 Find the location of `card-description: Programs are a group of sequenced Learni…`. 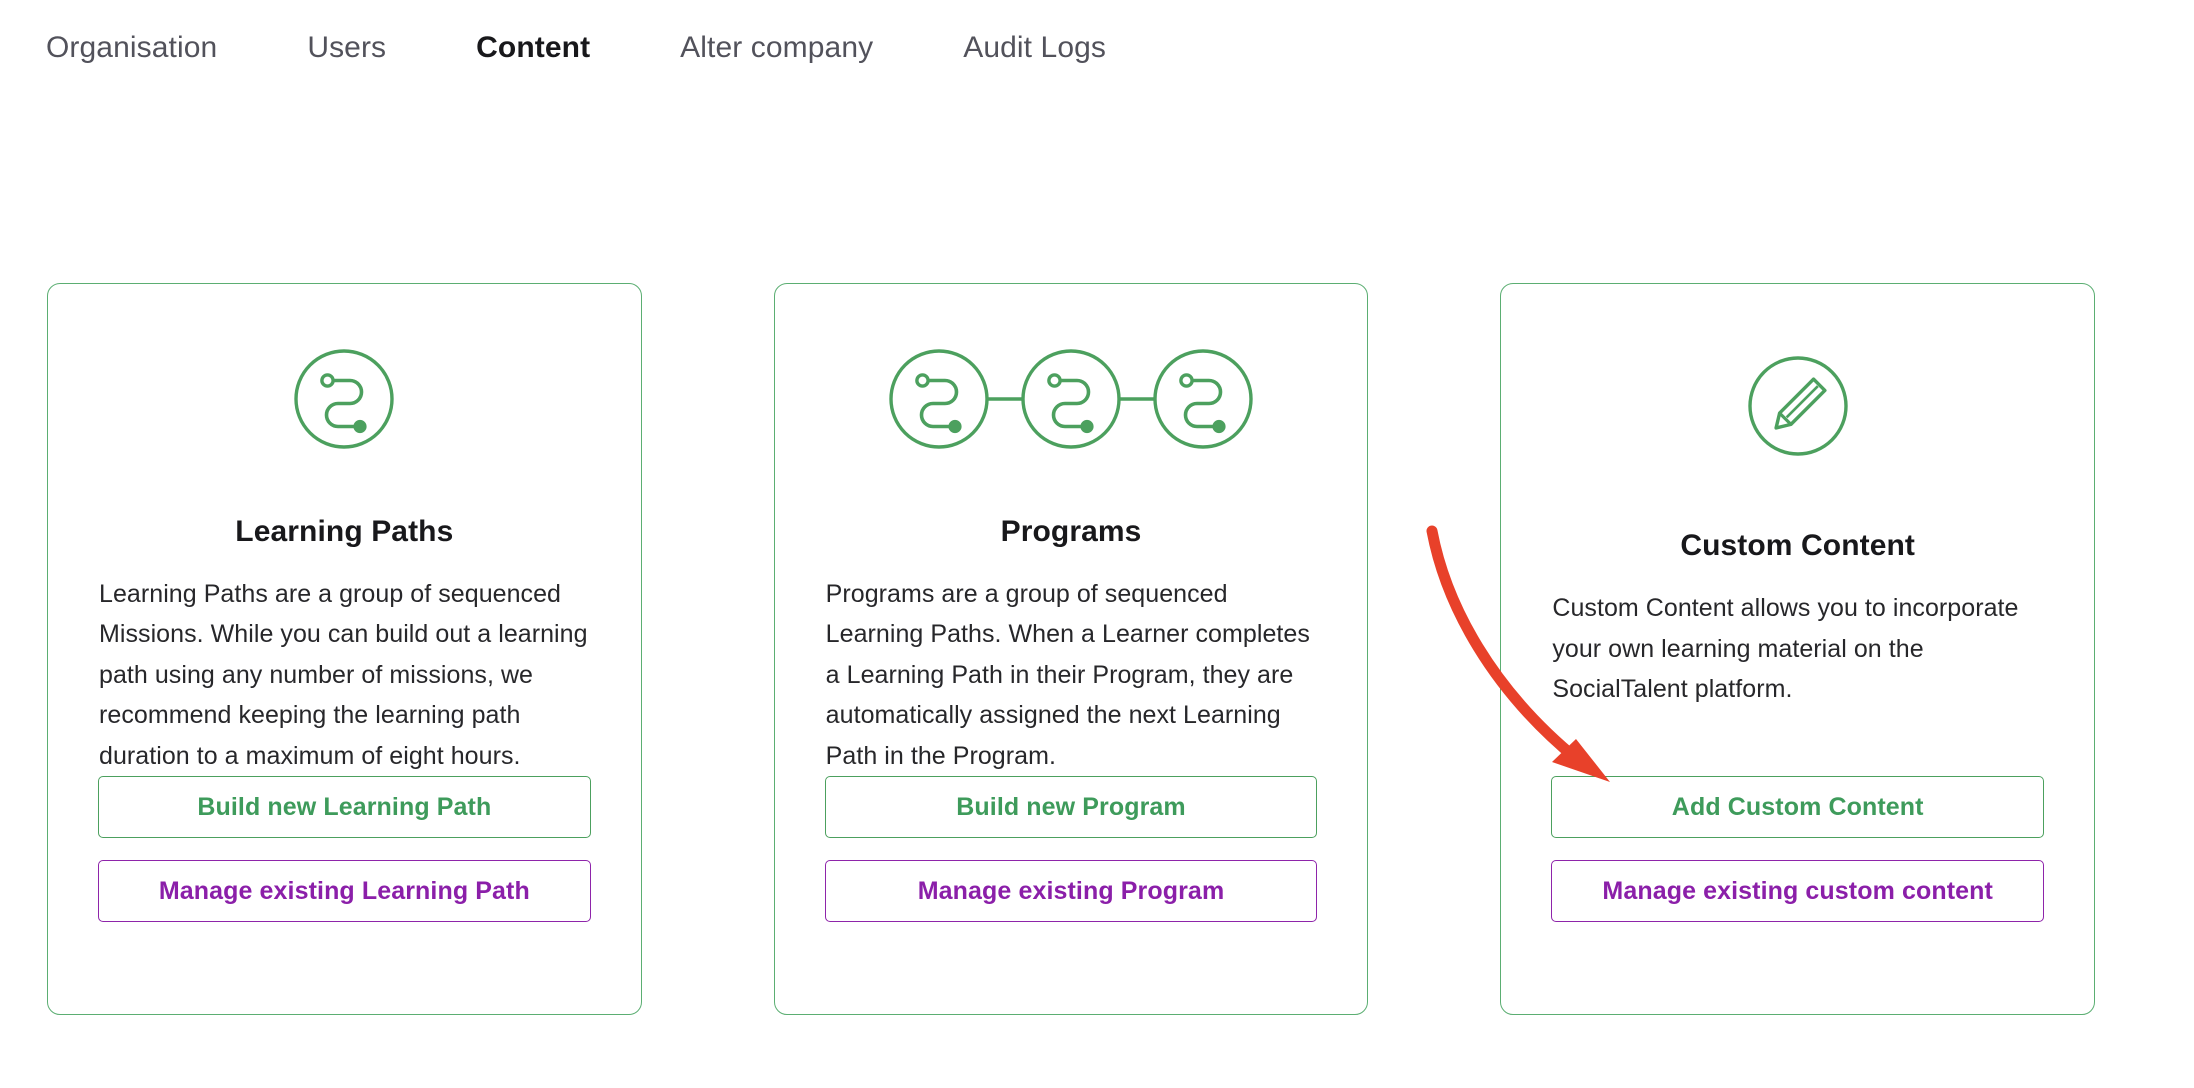

card-description: Programs are a group of sequenced Learni… is located at coordinates (1067, 674).